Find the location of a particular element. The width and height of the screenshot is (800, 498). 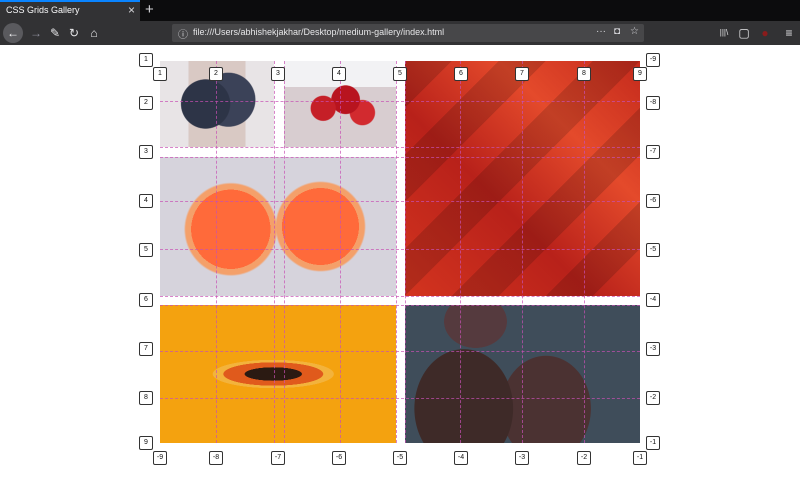

grid-label-bottom: -6 is located at coordinates (339, 458).